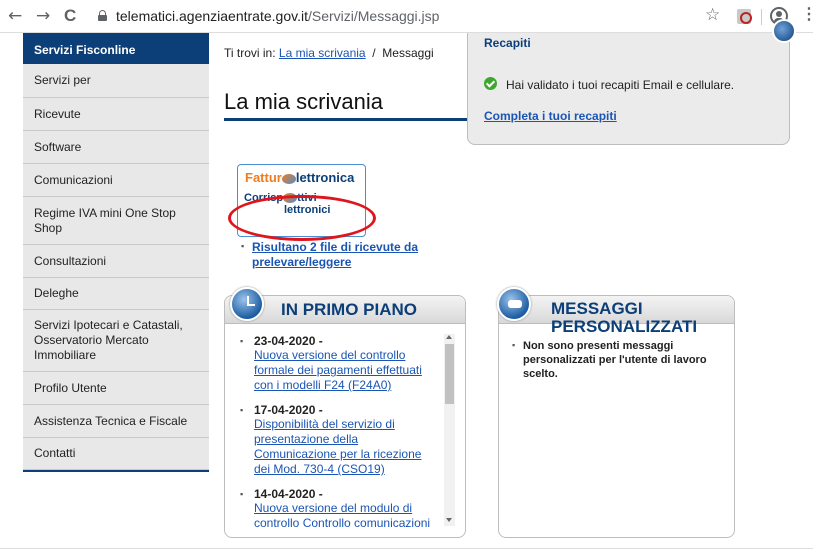 The image size is (813, 550). Describe the element at coordinates (303, 101) in the screenshot. I see `page-title: La mia scrivania` at that location.